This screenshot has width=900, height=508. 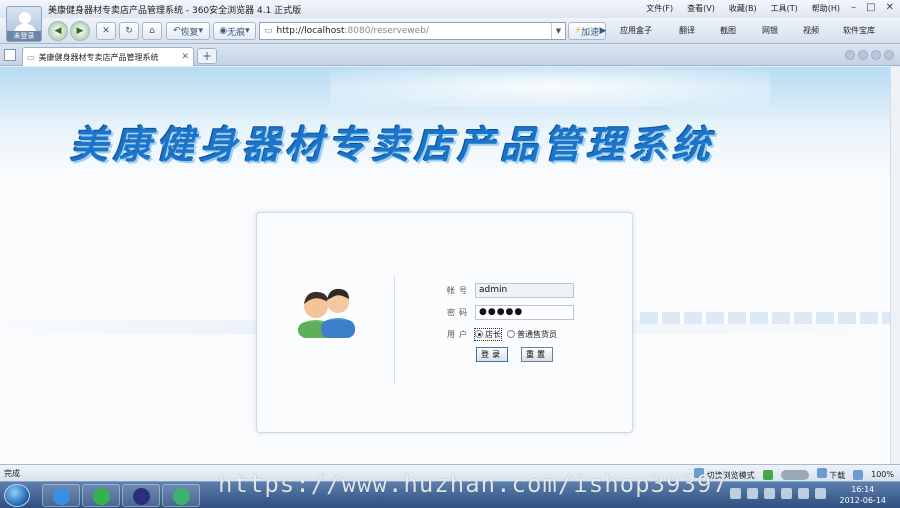 What do you see at coordinates (636, 30) in the screenshot?
I see `apps-box-link: 应用盒子` at bounding box center [636, 30].